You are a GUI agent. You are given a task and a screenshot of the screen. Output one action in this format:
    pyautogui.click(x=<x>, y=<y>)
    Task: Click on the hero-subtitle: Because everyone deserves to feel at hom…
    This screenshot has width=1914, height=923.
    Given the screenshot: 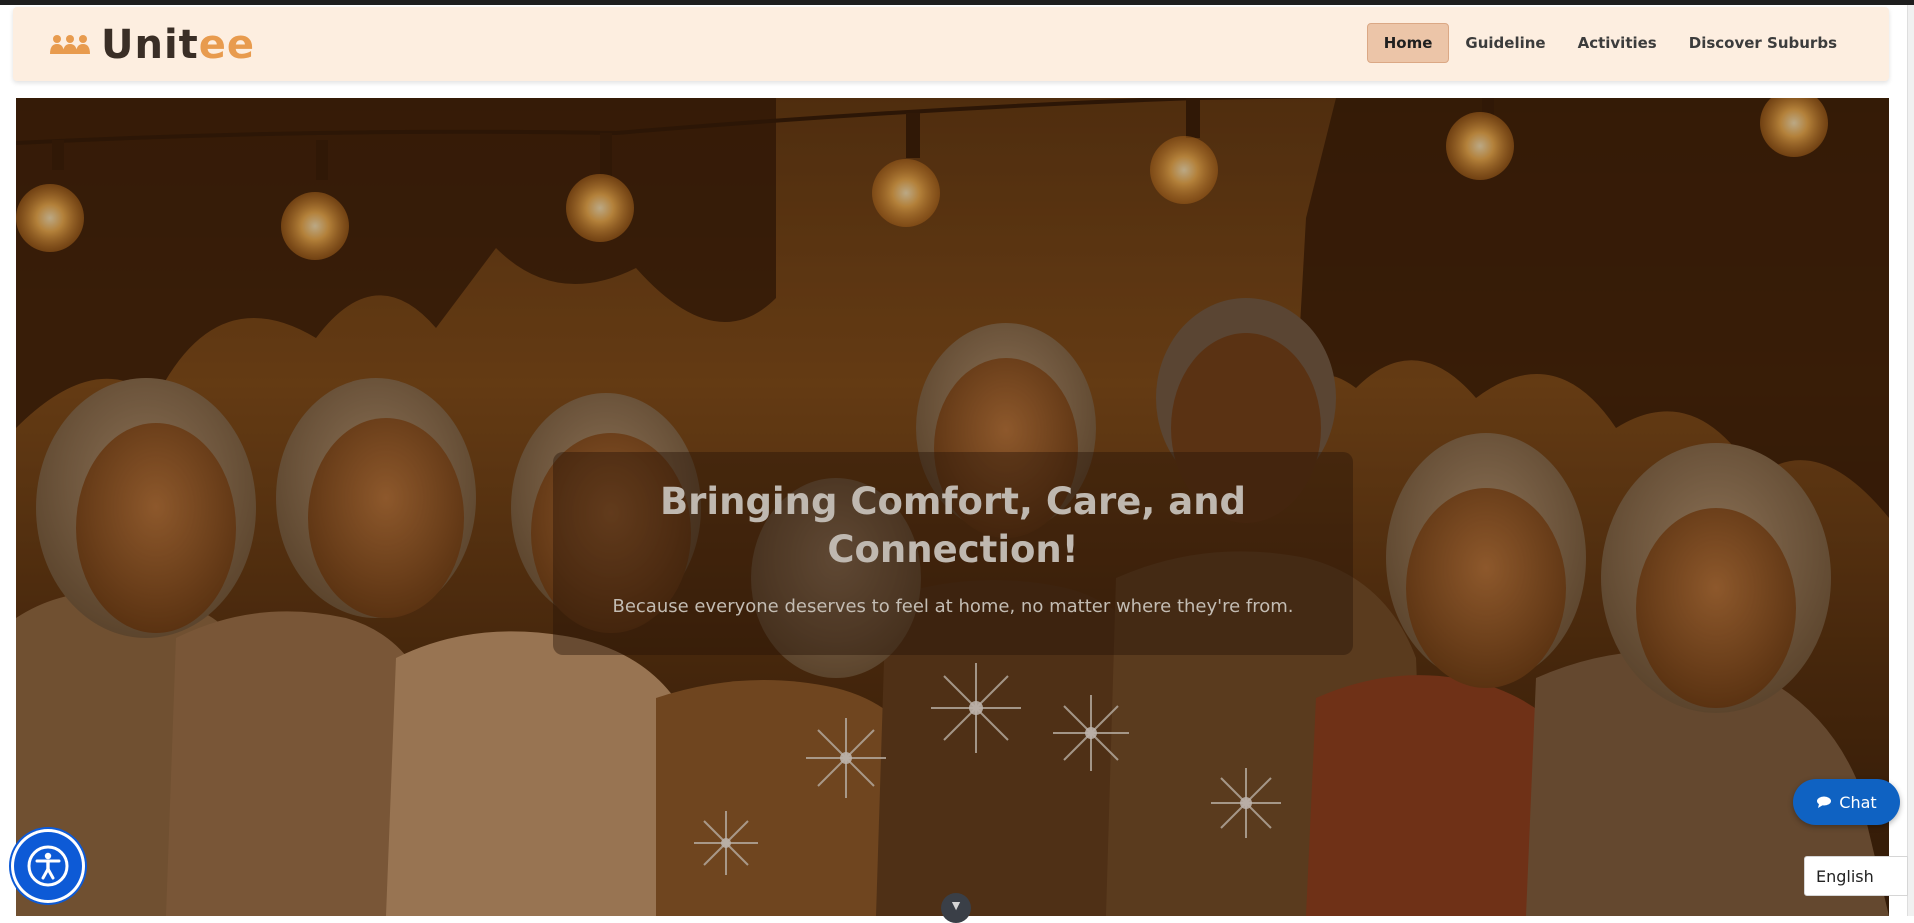 What is the action you would take?
    pyautogui.click(x=953, y=606)
    